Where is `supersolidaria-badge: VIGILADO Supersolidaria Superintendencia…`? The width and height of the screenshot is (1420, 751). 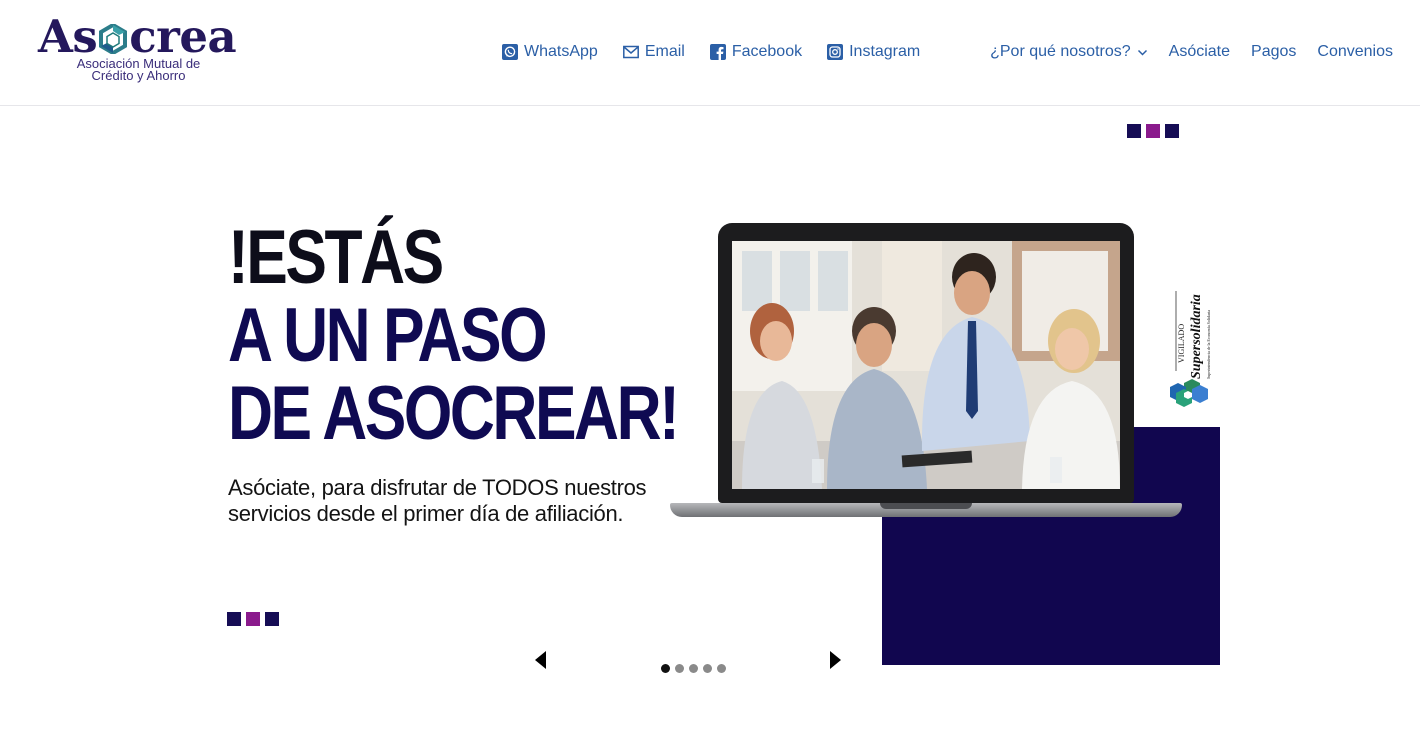 supersolidaria-badge: VIGILADO Supersolidaria Superintendencia… is located at coordinates (1191, 347).